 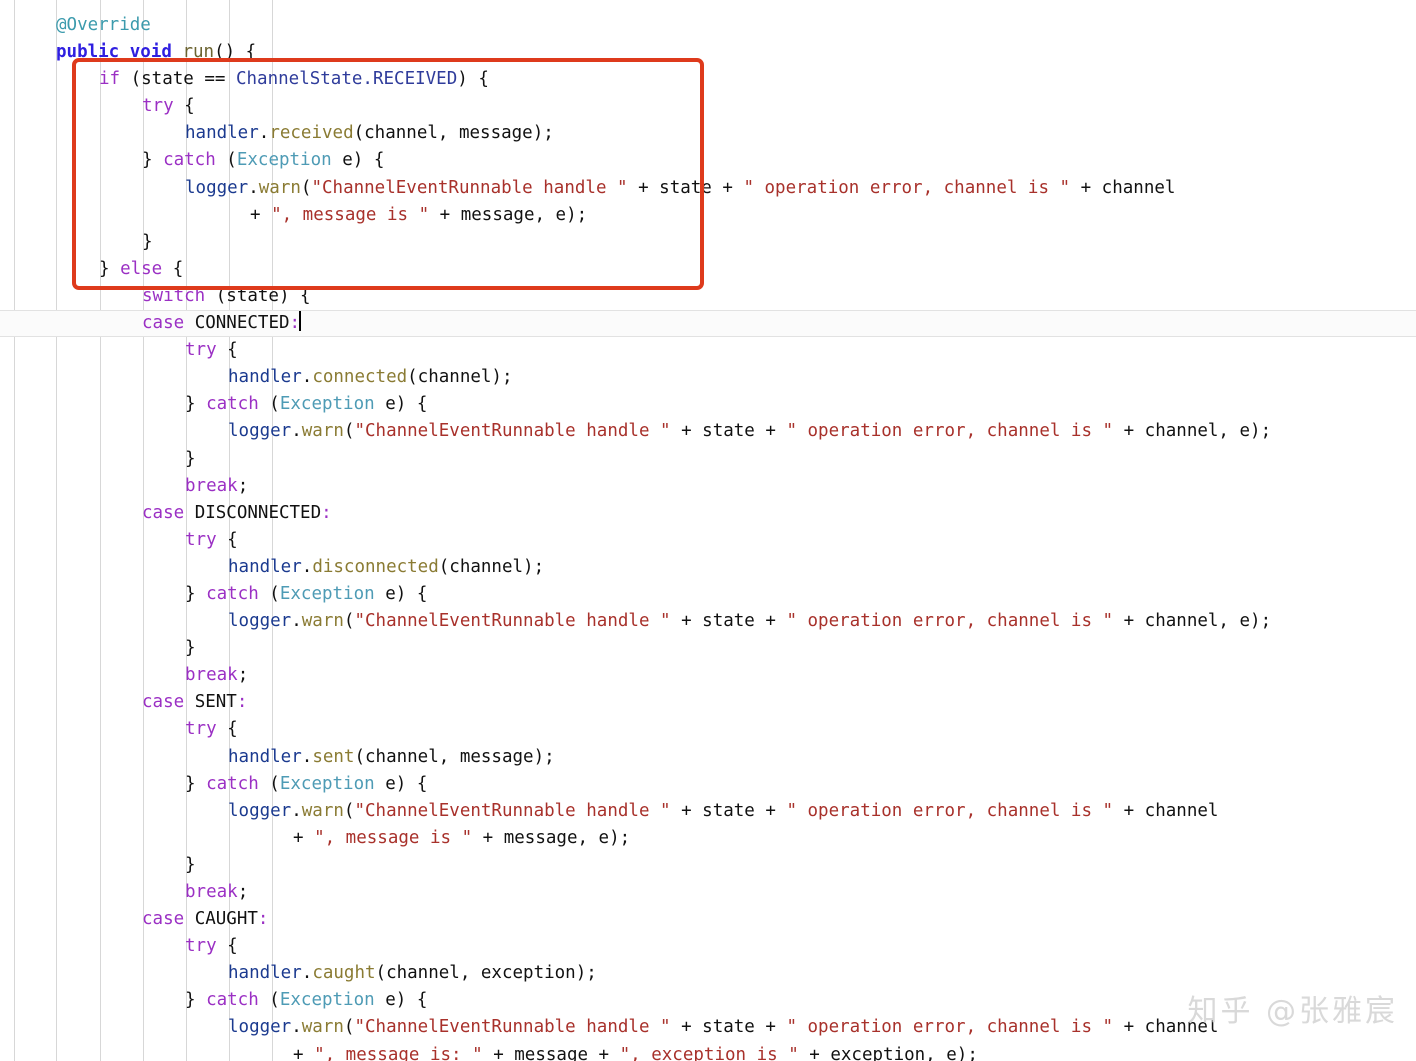 I want to click on token-plain: (state ==, so click(x=178, y=79).